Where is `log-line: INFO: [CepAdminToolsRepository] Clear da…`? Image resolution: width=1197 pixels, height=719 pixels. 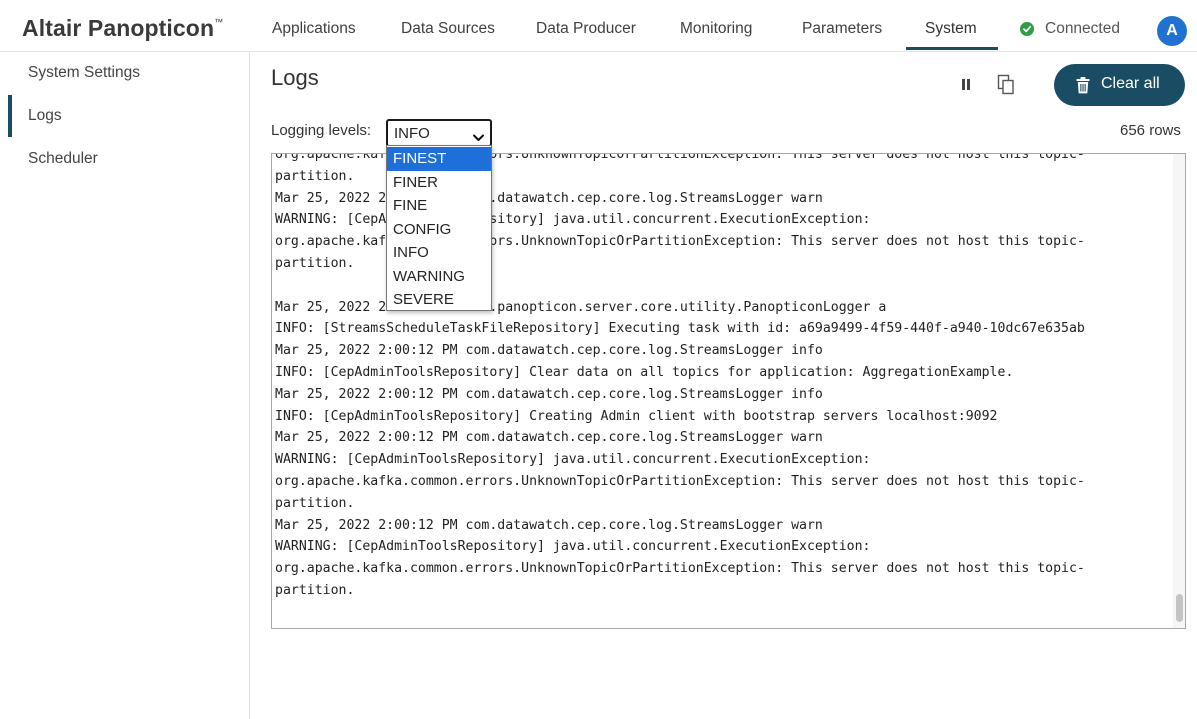 log-line: INFO: [CepAdminToolsRepository] Clear da… is located at coordinates (644, 372).